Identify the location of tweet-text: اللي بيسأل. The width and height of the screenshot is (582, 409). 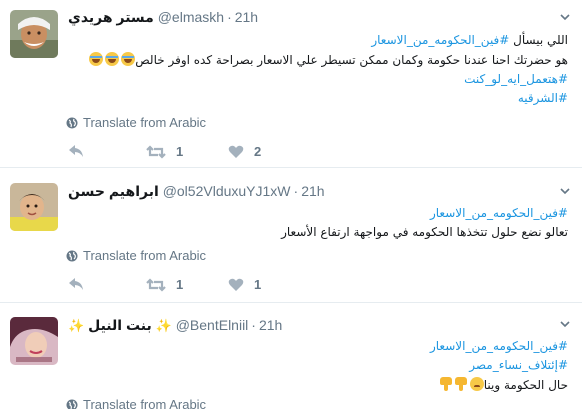
(538, 40).